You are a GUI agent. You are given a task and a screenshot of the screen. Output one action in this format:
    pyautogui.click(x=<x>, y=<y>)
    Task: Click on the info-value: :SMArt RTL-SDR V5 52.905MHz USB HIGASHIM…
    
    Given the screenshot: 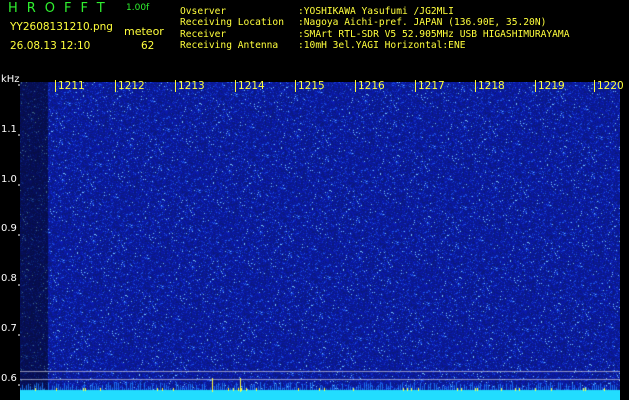 What is the action you would take?
    pyautogui.click(x=434, y=34)
    